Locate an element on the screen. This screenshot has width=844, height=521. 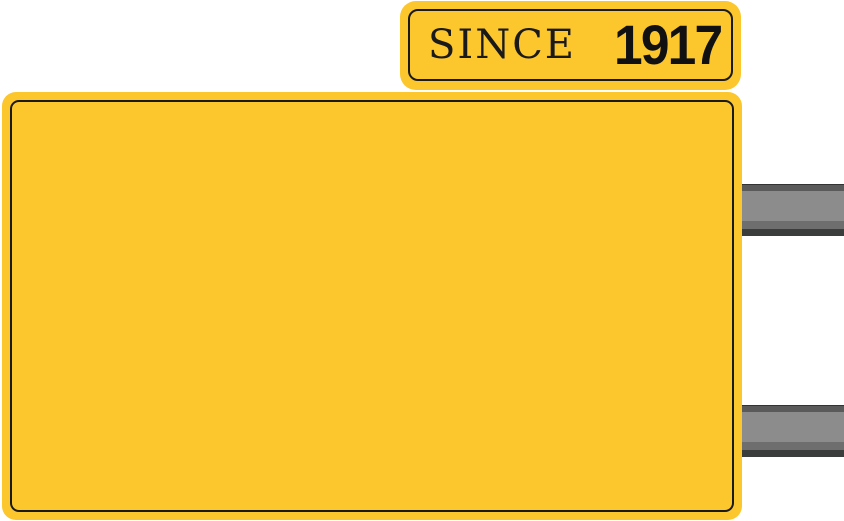
since-plaque-border: SINCE 1917 is located at coordinates (570, 45).